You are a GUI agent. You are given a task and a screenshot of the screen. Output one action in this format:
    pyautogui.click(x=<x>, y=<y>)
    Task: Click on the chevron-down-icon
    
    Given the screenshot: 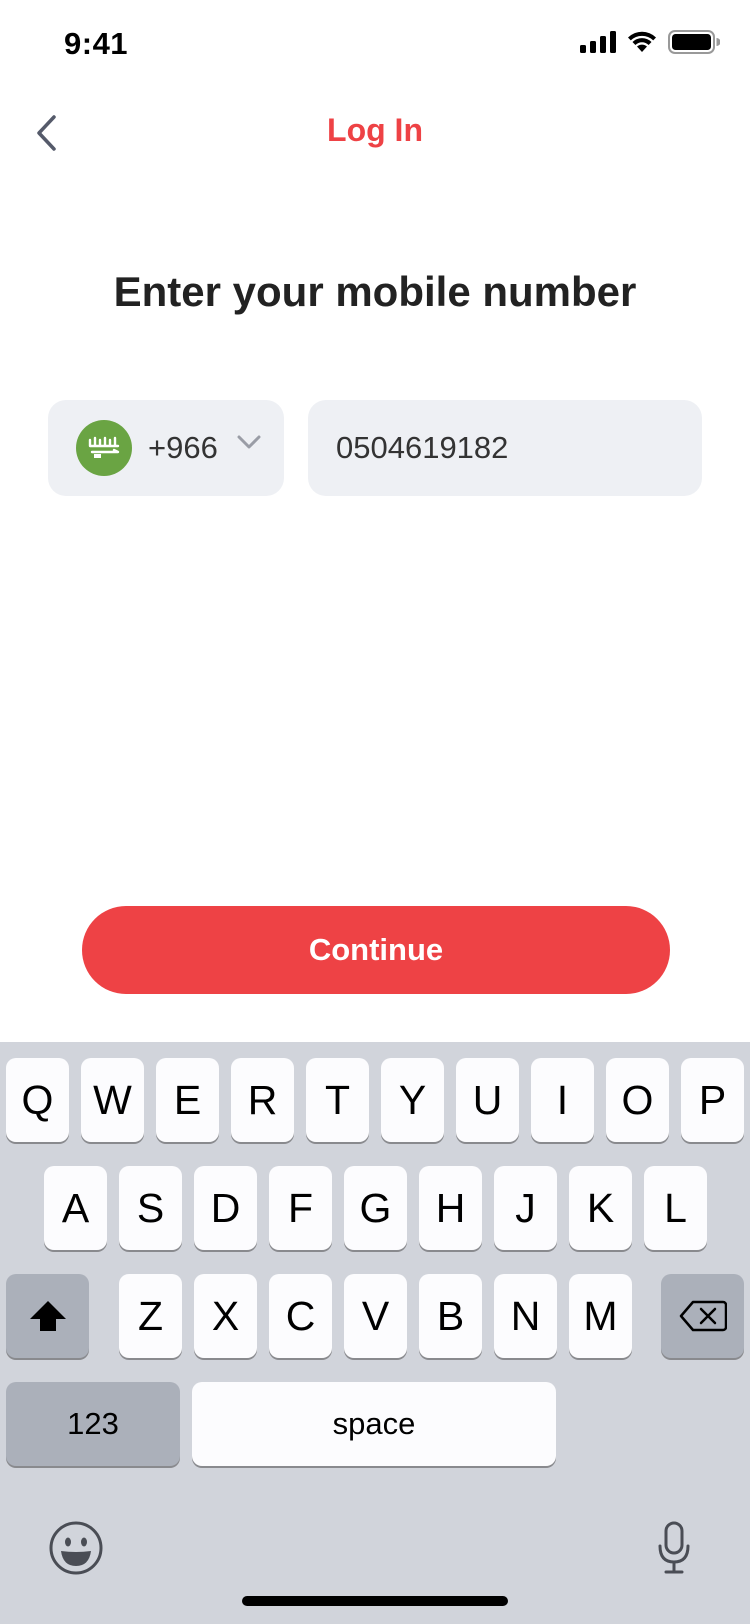 What is the action you would take?
    pyautogui.click(x=249, y=442)
    